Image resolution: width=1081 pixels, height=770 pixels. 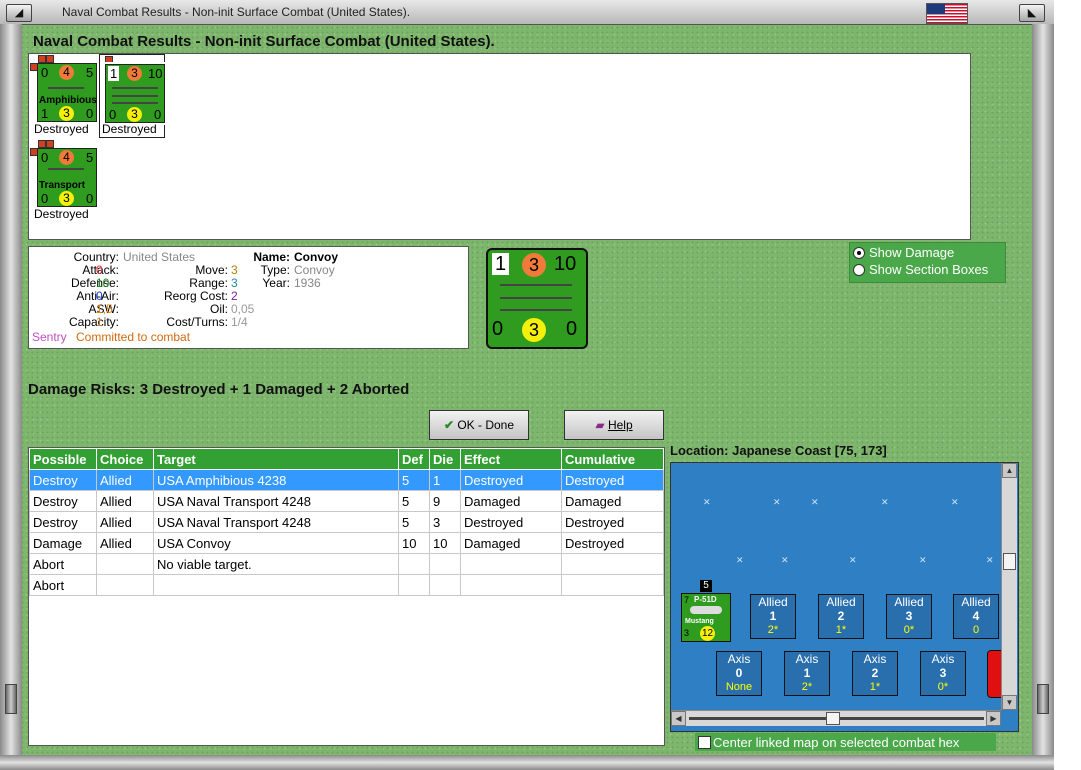 What do you see at coordinates (414, 459) in the screenshot?
I see `col-def: Def` at bounding box center [414, 459].